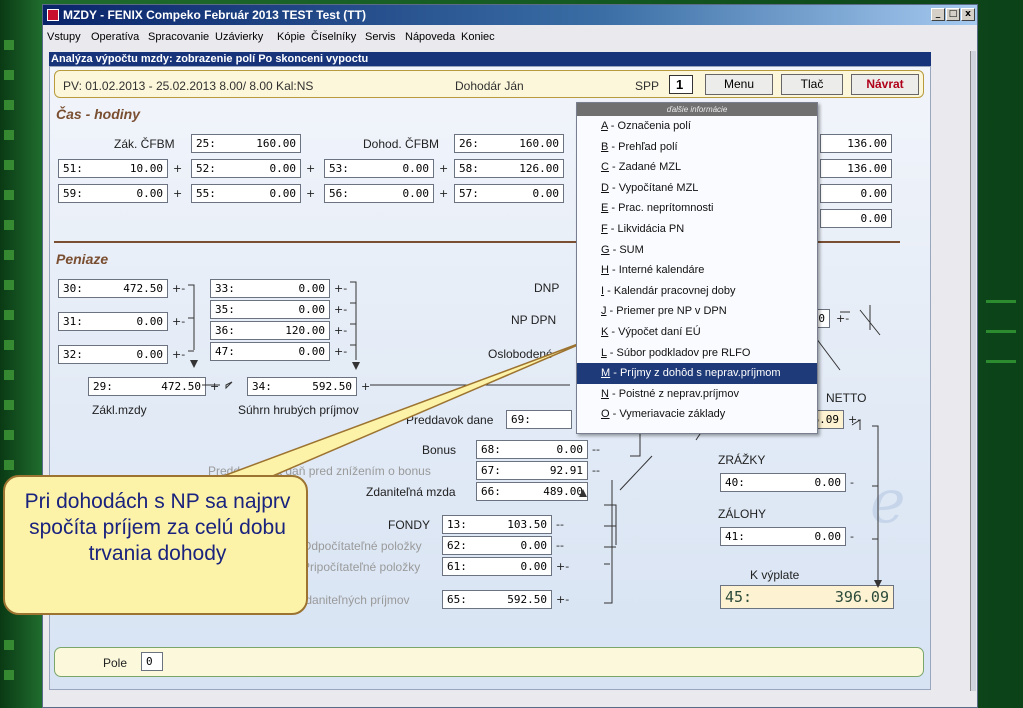 The width and height of the screenshot is (1023, 708). What do you see at coordinates (888, 502) in the screenshot?
I see `watermark-swirl: e` at bounding box center [888, 502].